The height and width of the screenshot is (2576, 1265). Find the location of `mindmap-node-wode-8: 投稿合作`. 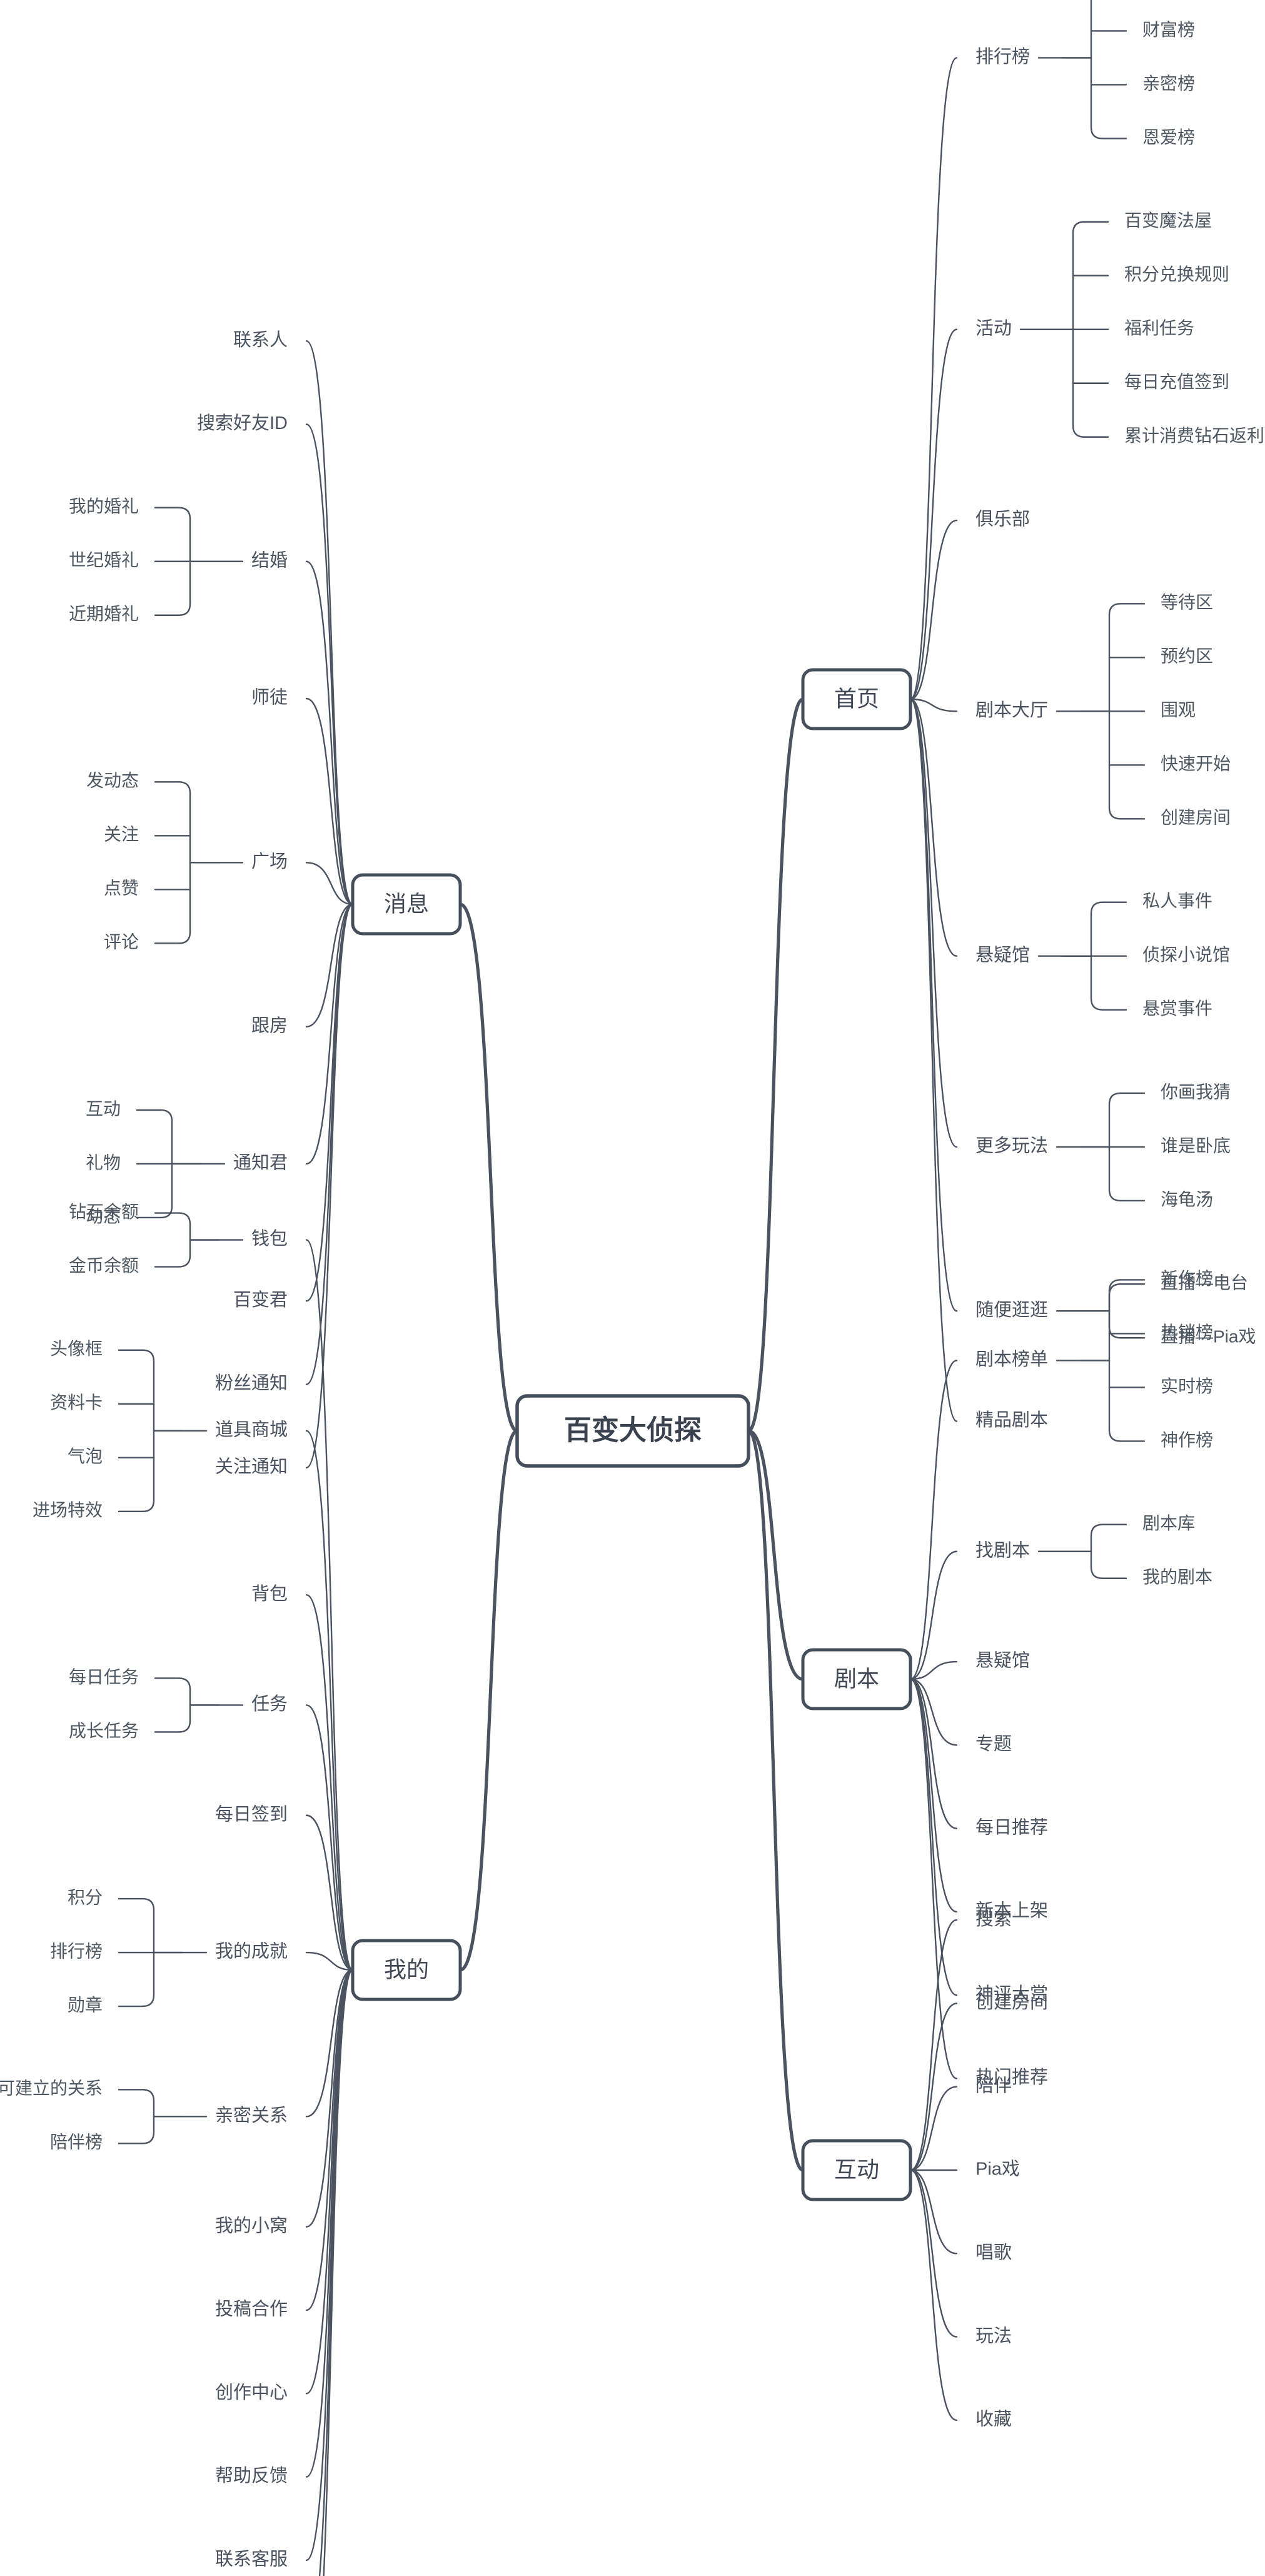

mindmap-node-wode-8: 投稿合作 is located at coordinates (251, 2309).